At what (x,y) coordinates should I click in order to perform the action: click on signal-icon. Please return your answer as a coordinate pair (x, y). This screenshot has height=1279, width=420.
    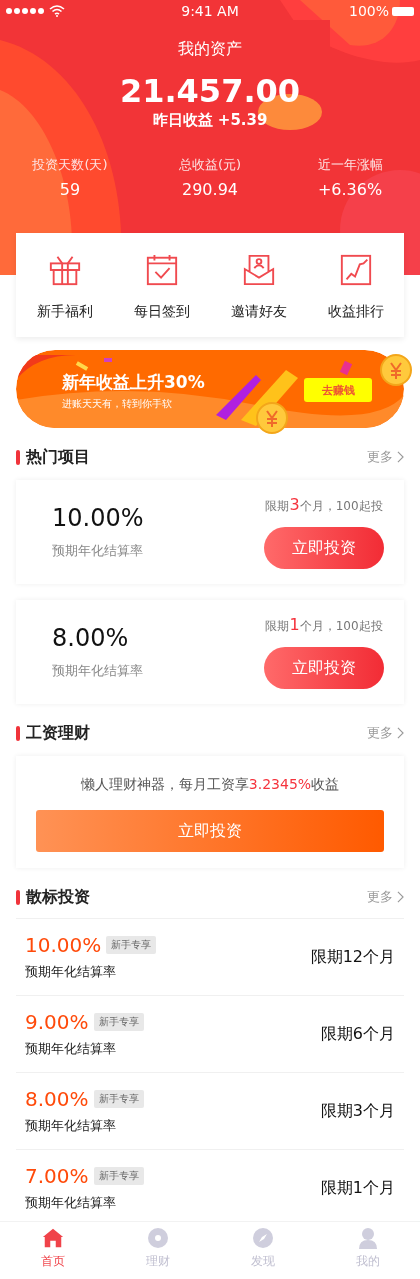
    Looking at the image, I should click on (25, 11).